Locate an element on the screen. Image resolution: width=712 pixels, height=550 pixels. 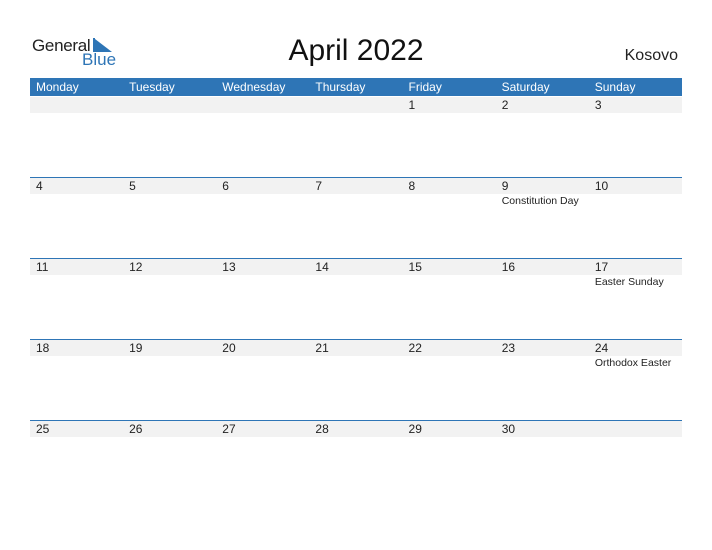
day-cell: 6 is located at coordinates (262, 218).